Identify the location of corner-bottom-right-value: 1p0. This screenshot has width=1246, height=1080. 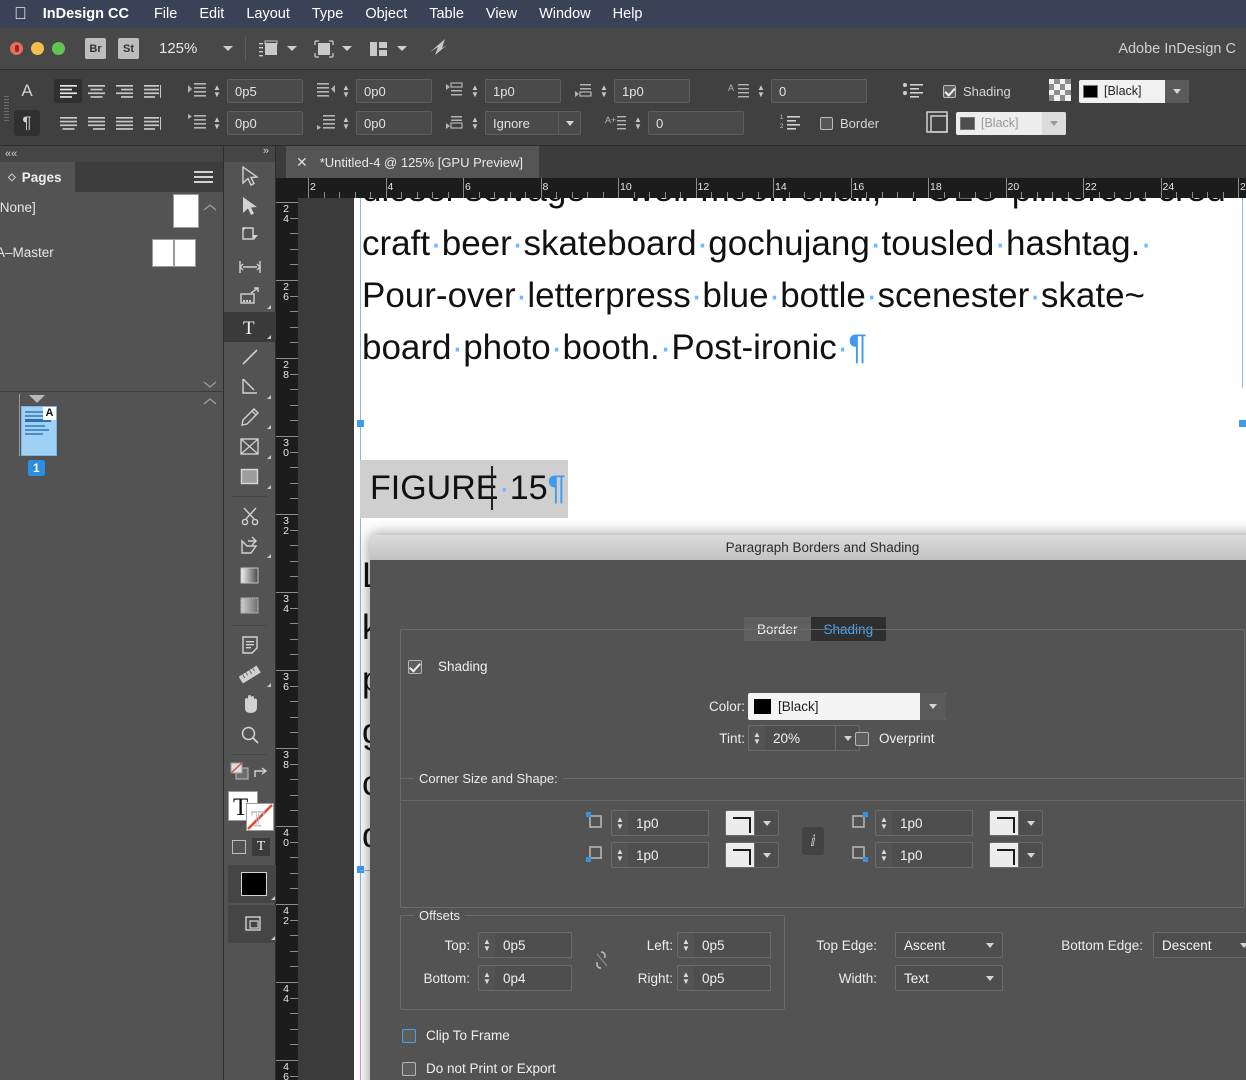
(932, 855).